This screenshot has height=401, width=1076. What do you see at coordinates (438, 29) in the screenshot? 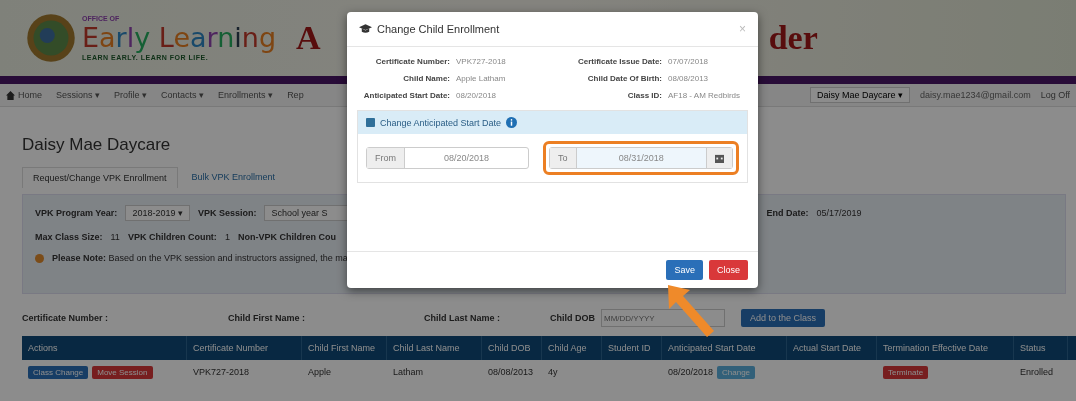
I see `modal-title: Change Child Enrollment` at bounding box center [438, 29].